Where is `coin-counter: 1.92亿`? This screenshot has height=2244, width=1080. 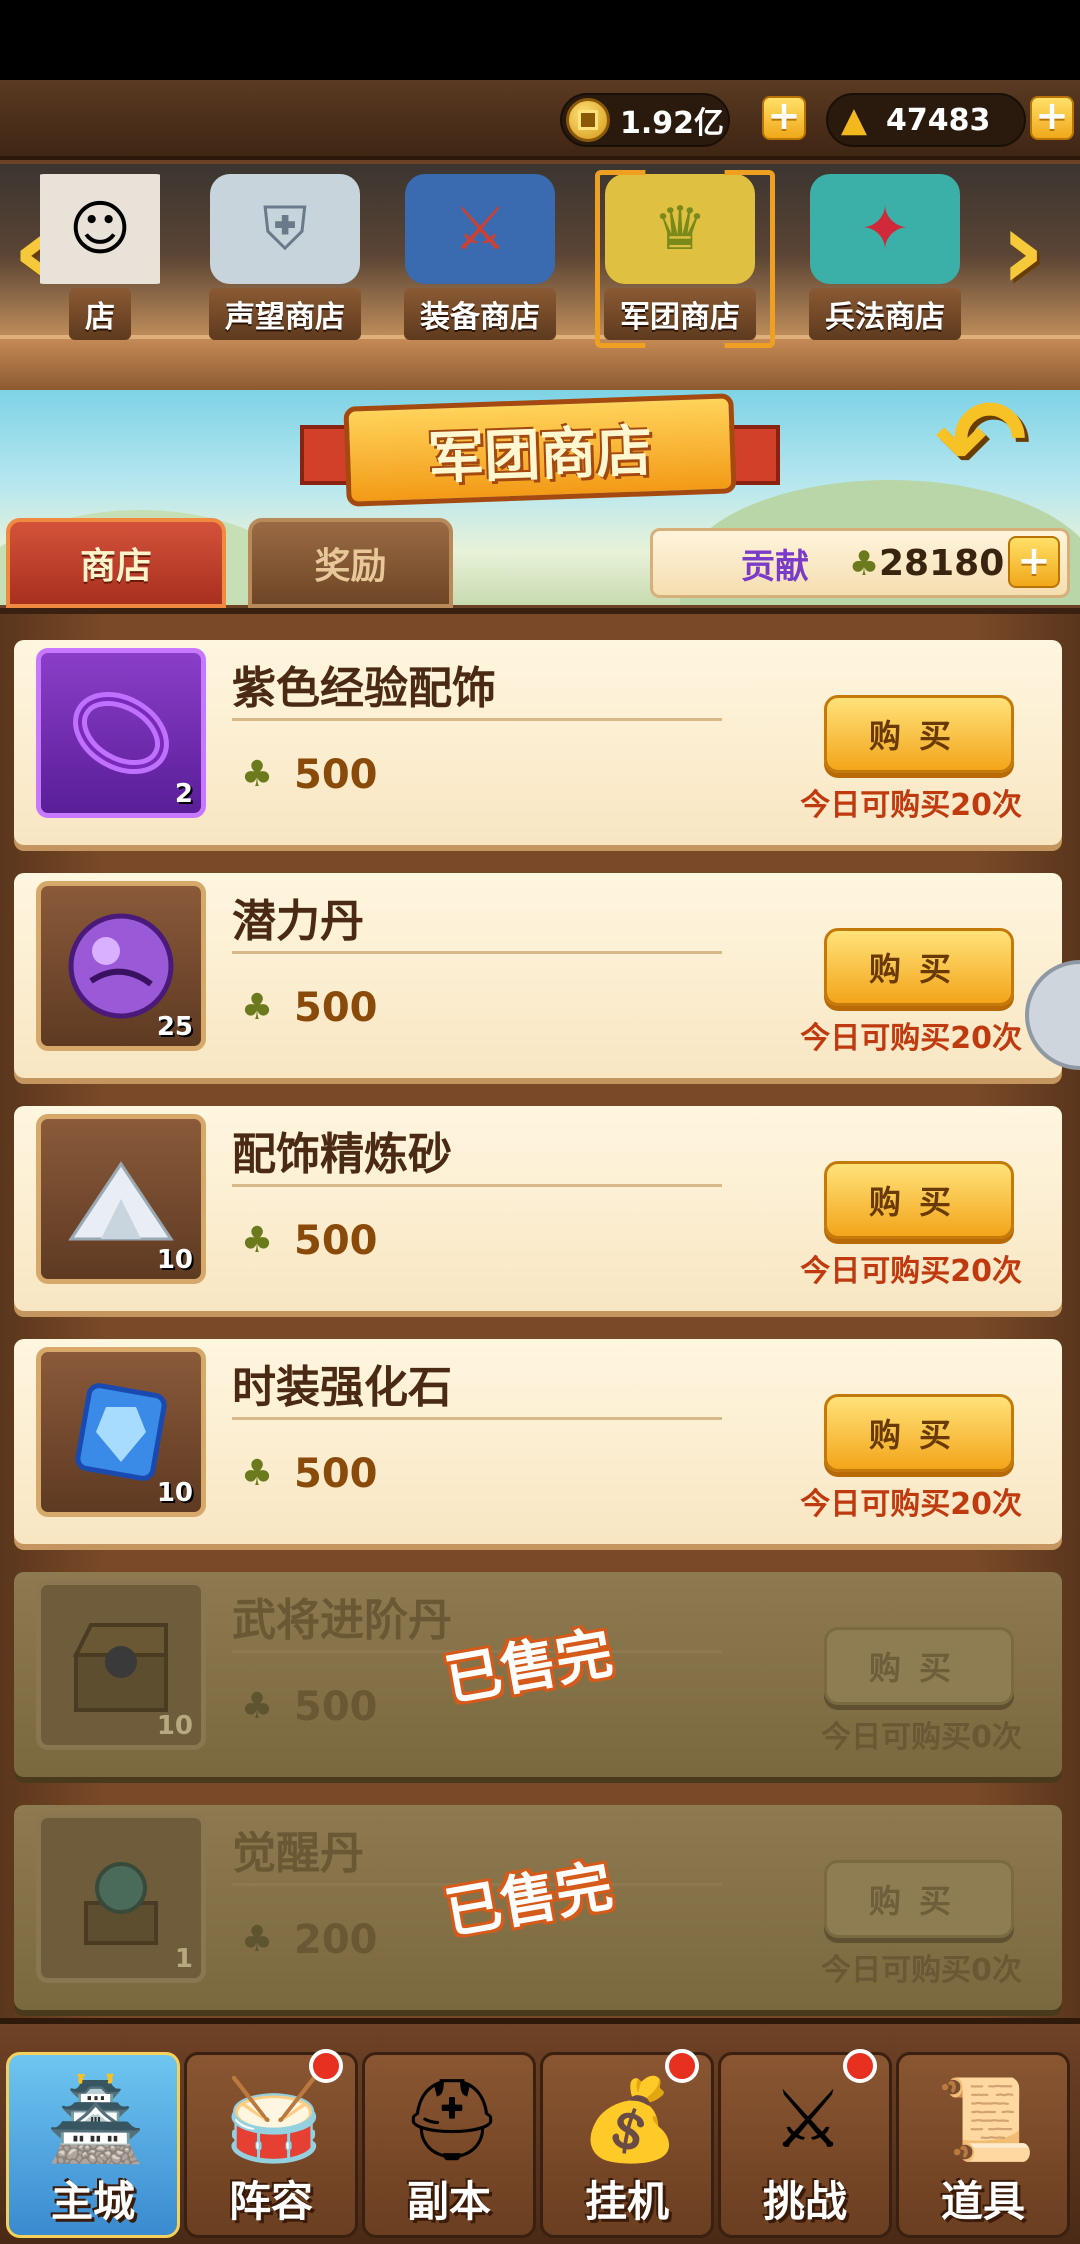
coin-counter: 1.92亿 is located at coordinates (645, 120).